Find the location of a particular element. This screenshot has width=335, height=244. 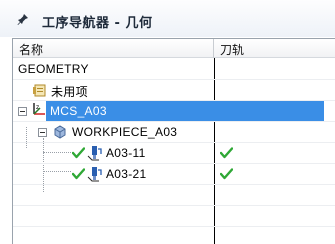

tree-row-unused: 未用项 is located at coordinates (174, 90).